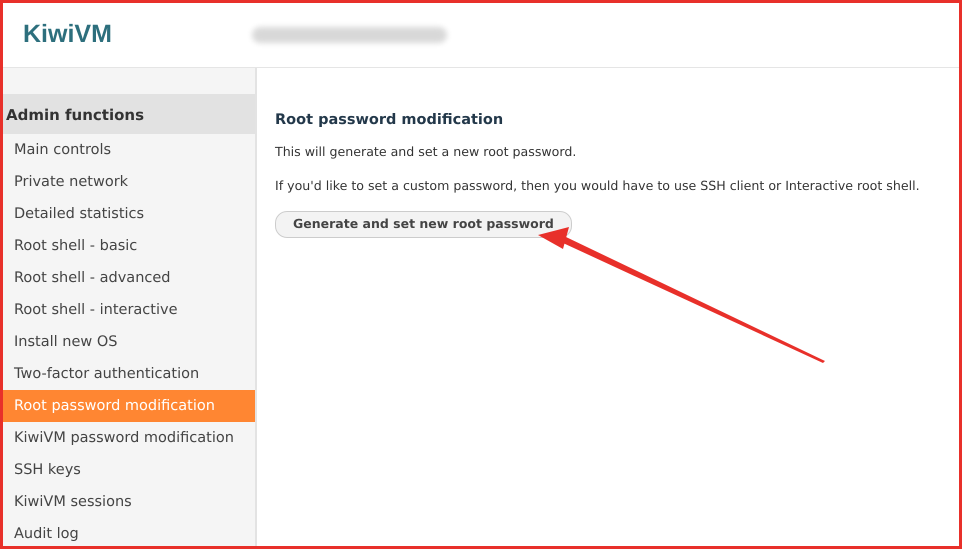 The height and width of the screenshot is (549, 962). What do you see at coordinates (597, 186) in the screenshot?
I see `description-text: If you'd like to set a custom password, then you would have to use SSH client or Interactive root shell.` at bounding box center [597, 186].